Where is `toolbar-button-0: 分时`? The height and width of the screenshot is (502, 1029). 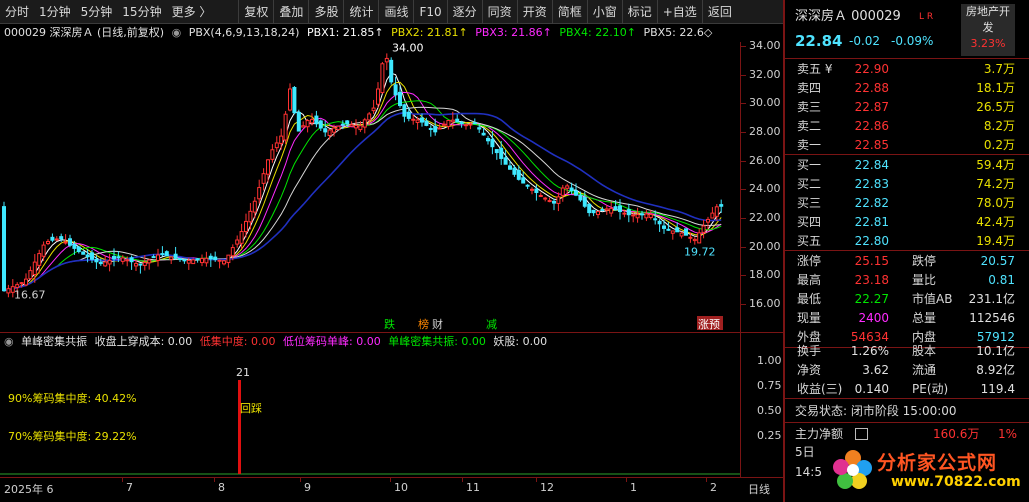
toolbar-button-0: 分时 is located at coordinates (17, 12).